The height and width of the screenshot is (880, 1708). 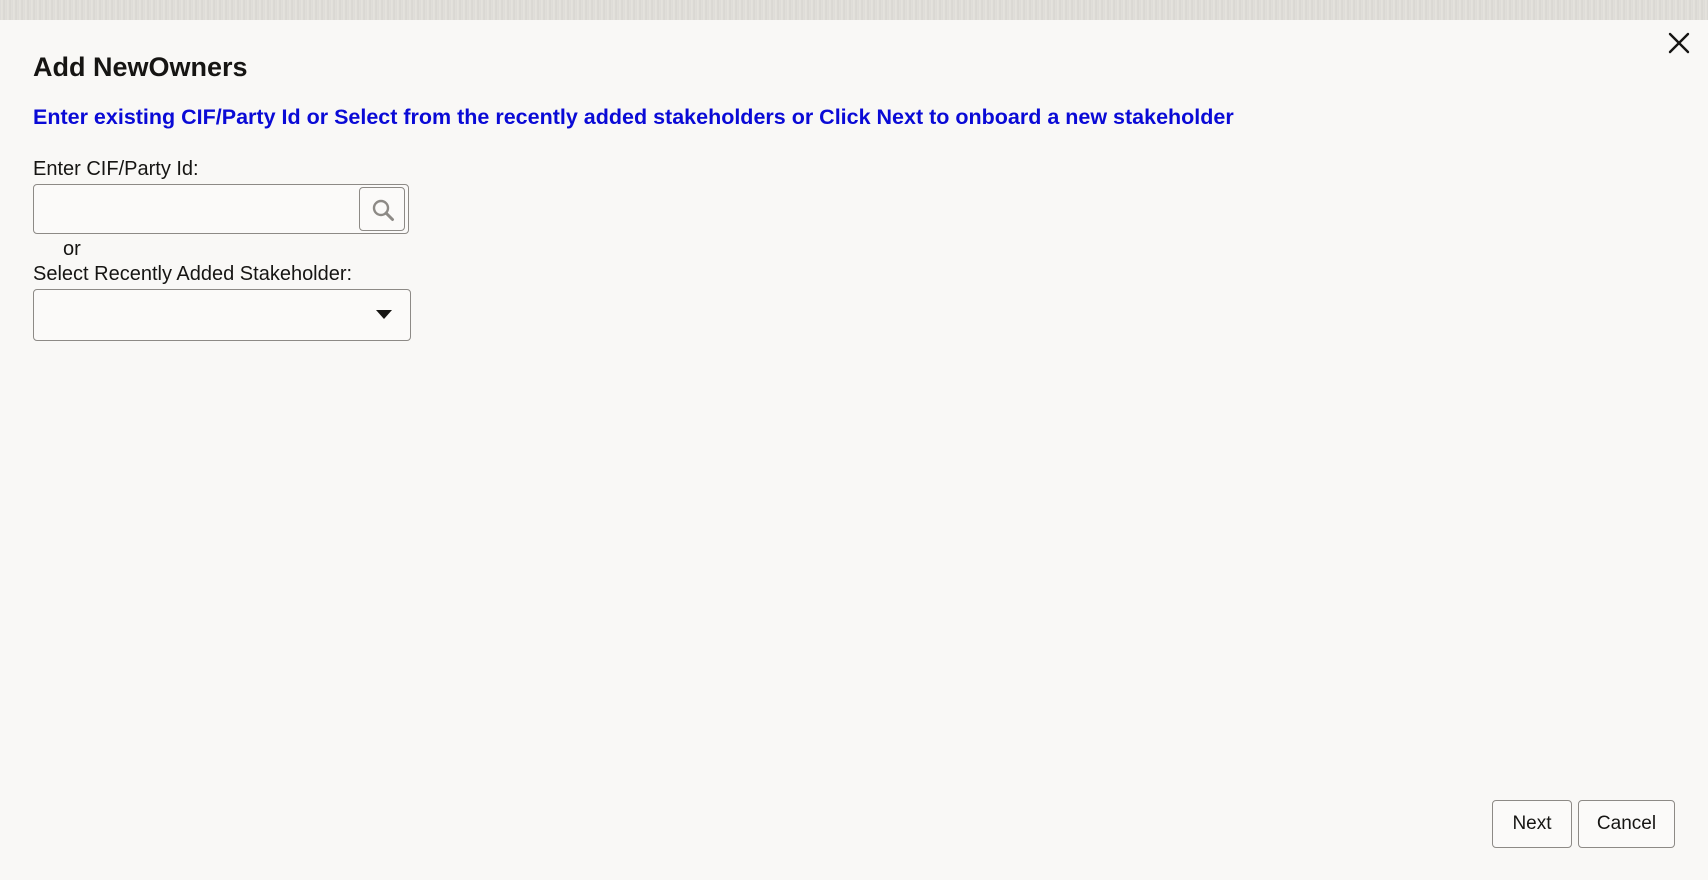 I want to click on close-button, so click(x=1679, y=43).